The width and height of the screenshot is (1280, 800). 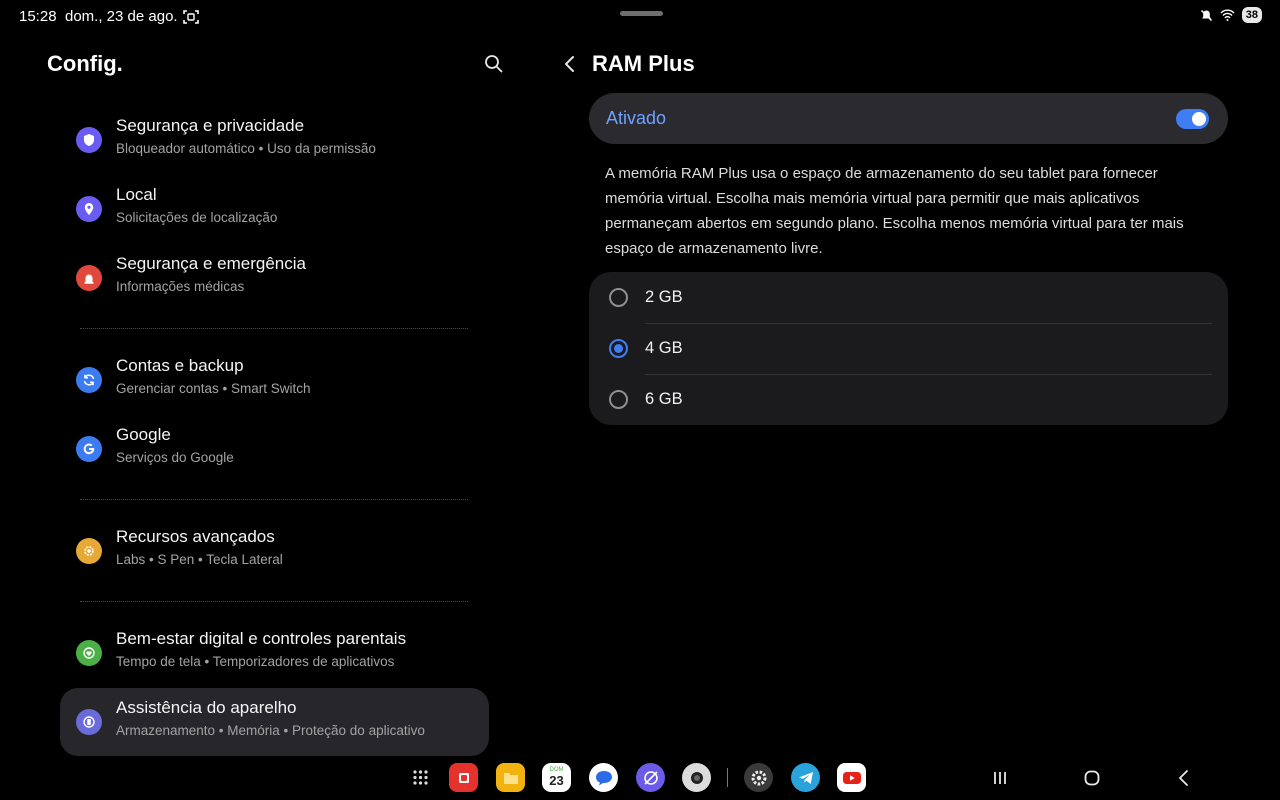 I want to click on search-icon, so click(x=494, y=64).